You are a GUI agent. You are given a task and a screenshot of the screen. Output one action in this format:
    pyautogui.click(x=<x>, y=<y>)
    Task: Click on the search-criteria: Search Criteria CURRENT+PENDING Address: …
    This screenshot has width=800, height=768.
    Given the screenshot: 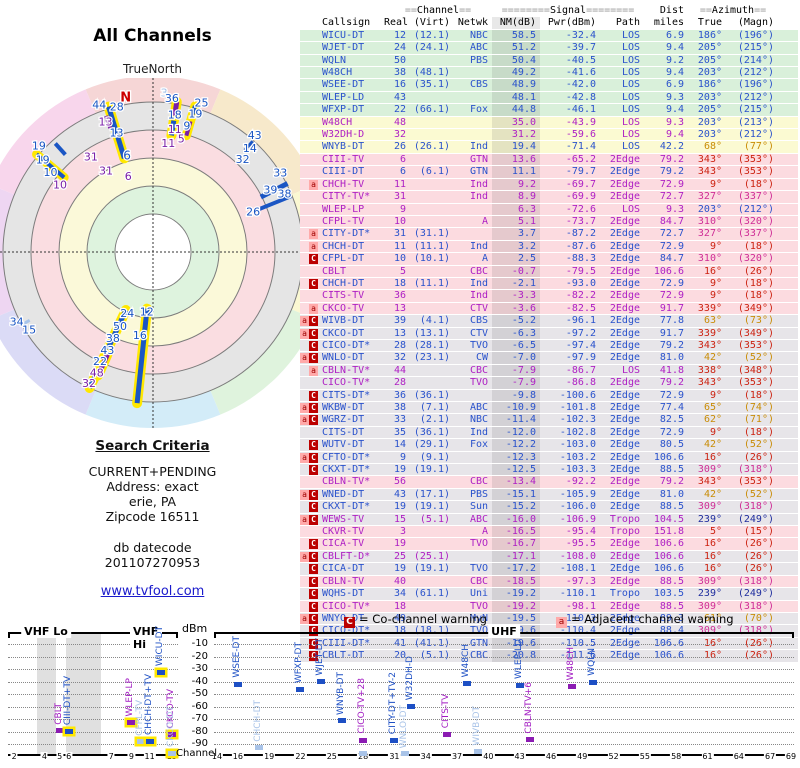 What is the action you would take?
    pyautogui.click(x=152, y=504)
    